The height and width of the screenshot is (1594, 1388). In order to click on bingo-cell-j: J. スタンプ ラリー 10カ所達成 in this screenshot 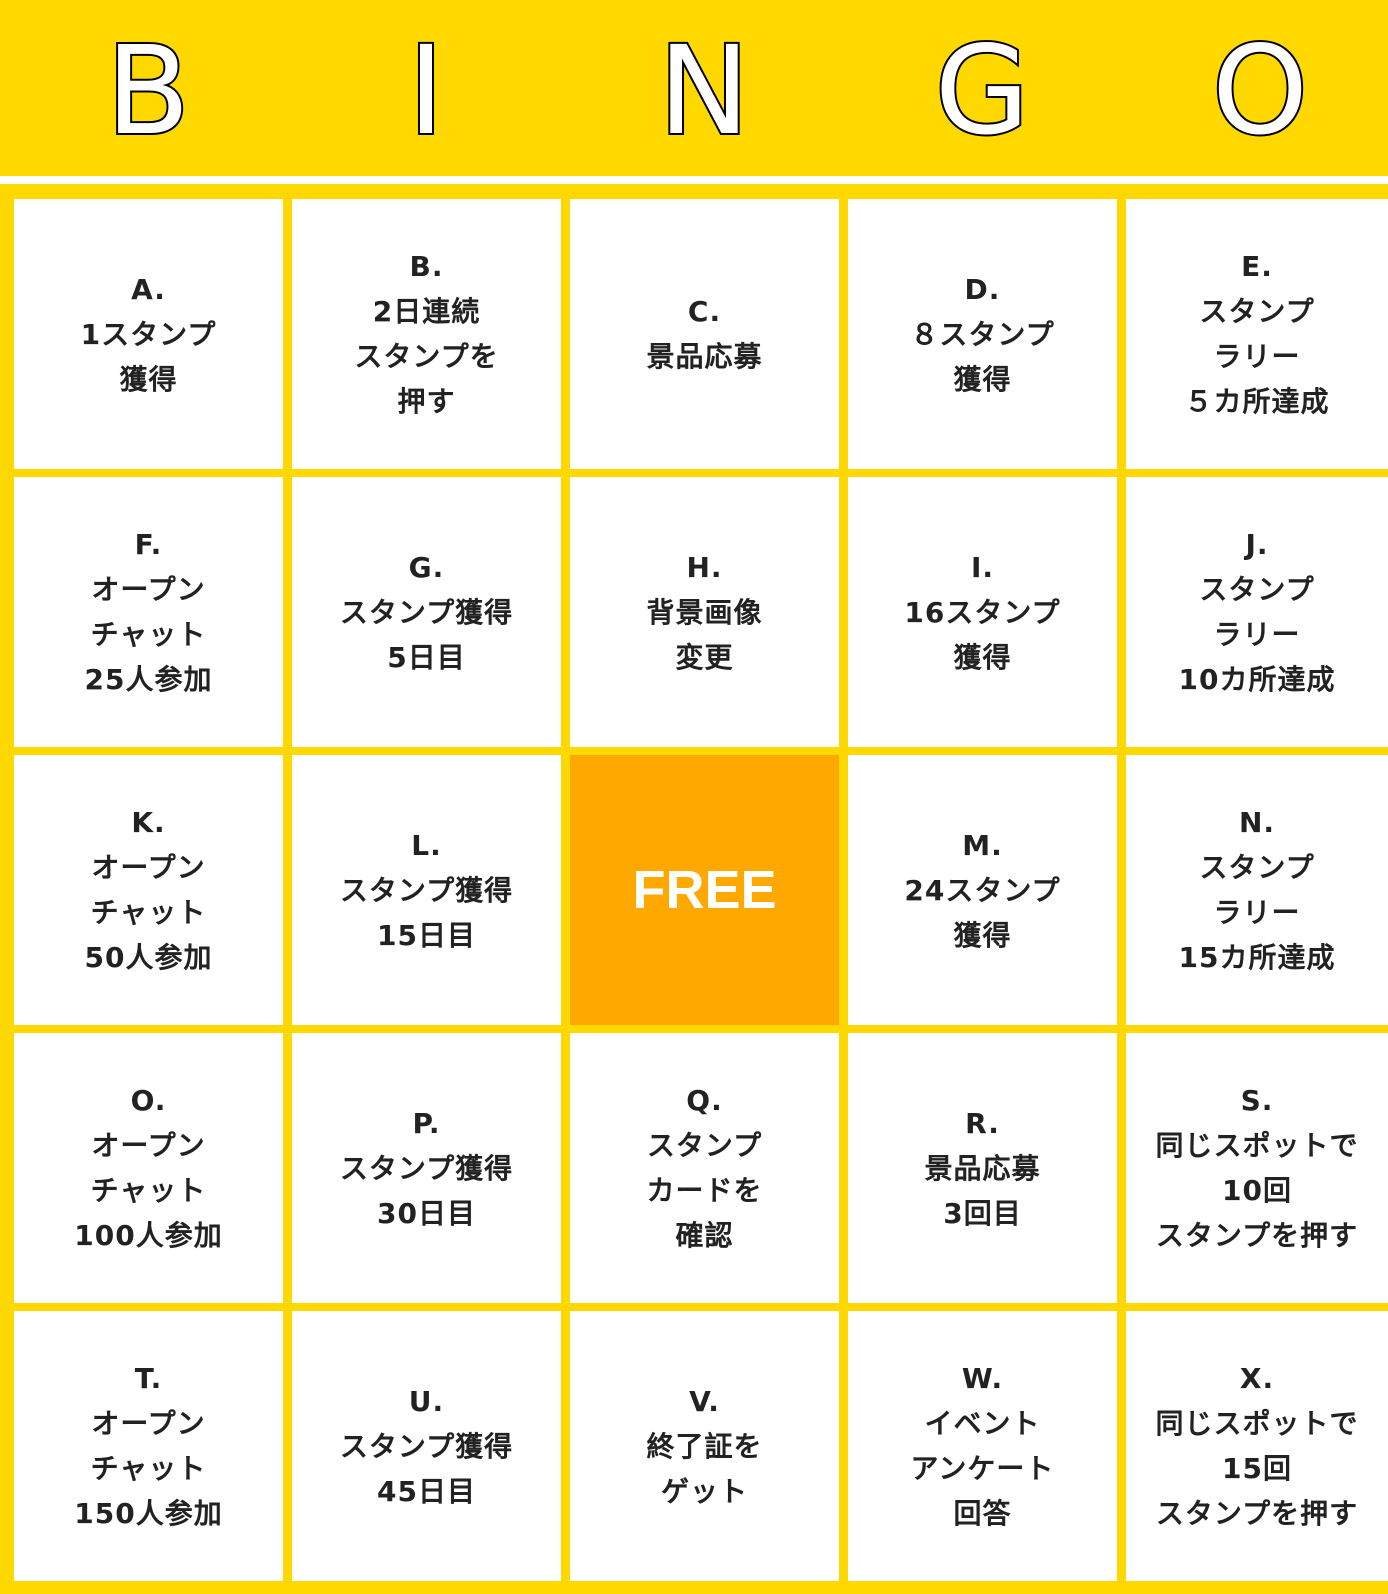, I will do `click(1257, 612)`.